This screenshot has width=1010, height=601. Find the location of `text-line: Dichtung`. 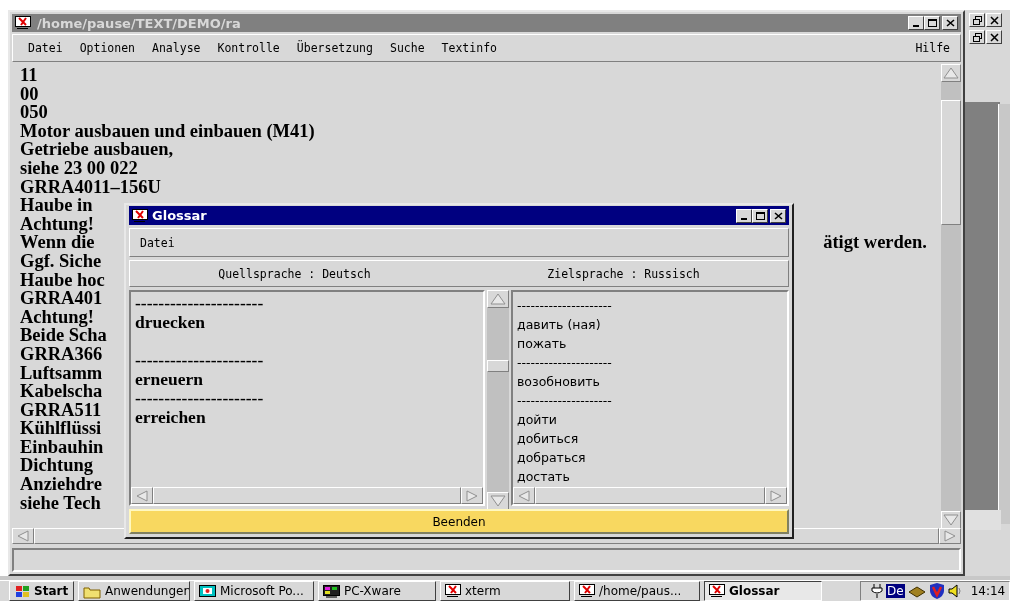

text-line: Dichtung is located at coordinates (56, 466).